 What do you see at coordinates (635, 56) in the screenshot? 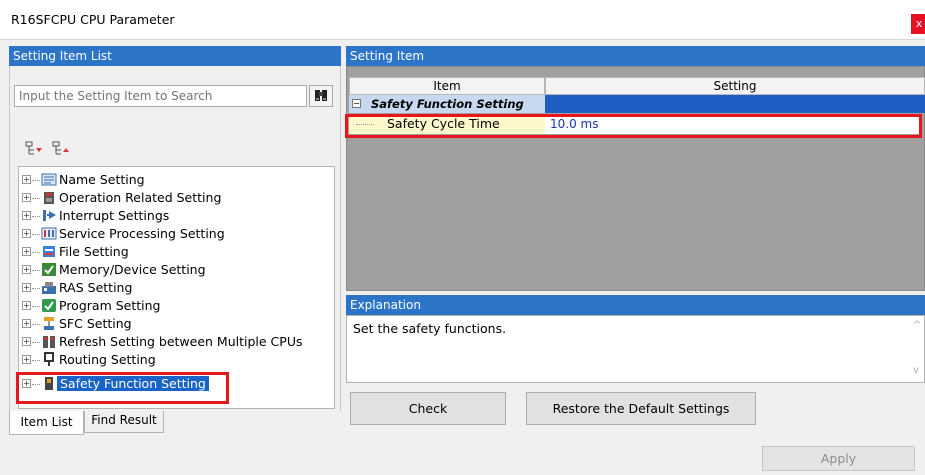
I see `setting-item-header: Setting Item` at bounding box center [635, 56].